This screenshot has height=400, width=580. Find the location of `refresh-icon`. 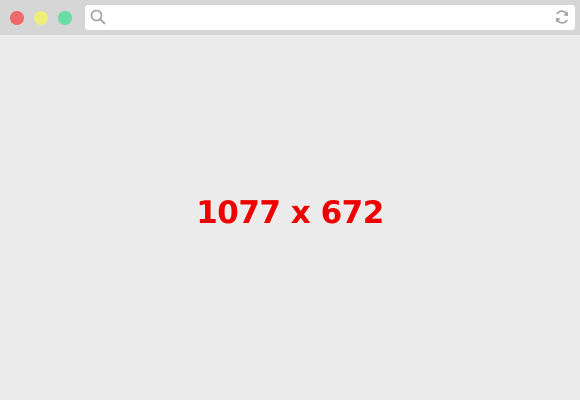

refresh-icon is located at coordinates (562, 17).